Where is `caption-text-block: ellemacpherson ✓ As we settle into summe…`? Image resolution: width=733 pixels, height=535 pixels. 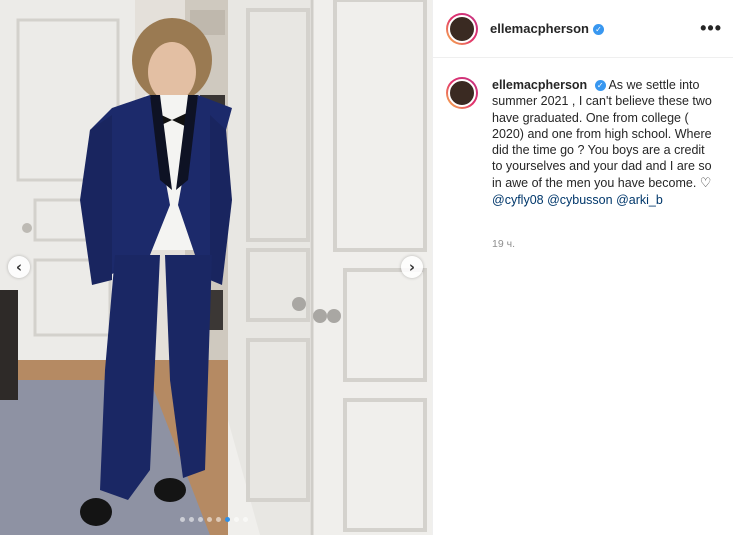 caption-text-block: ellemacpherson ✓ As we settle into summe… is located at coordinates (603, 142).